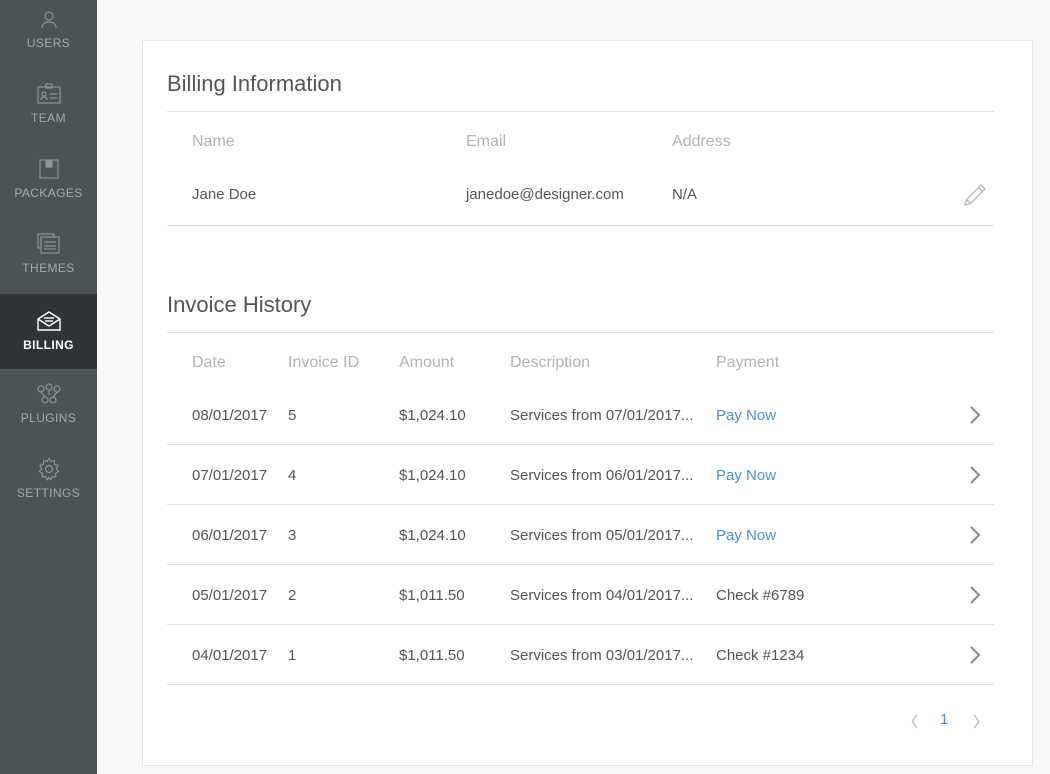 The image size is (1050, 774). What do you see at coordinates (292, 595) in the screenshot?
I see `invoice-id: 2` at bounding box center [292, 595].